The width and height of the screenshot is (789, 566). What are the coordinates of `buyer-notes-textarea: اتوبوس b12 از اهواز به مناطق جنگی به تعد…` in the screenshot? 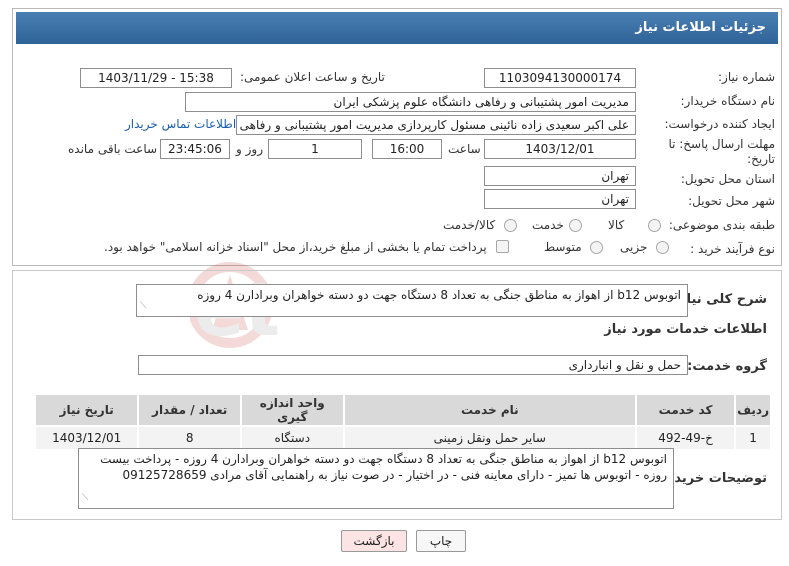 It's located at (376, 478).